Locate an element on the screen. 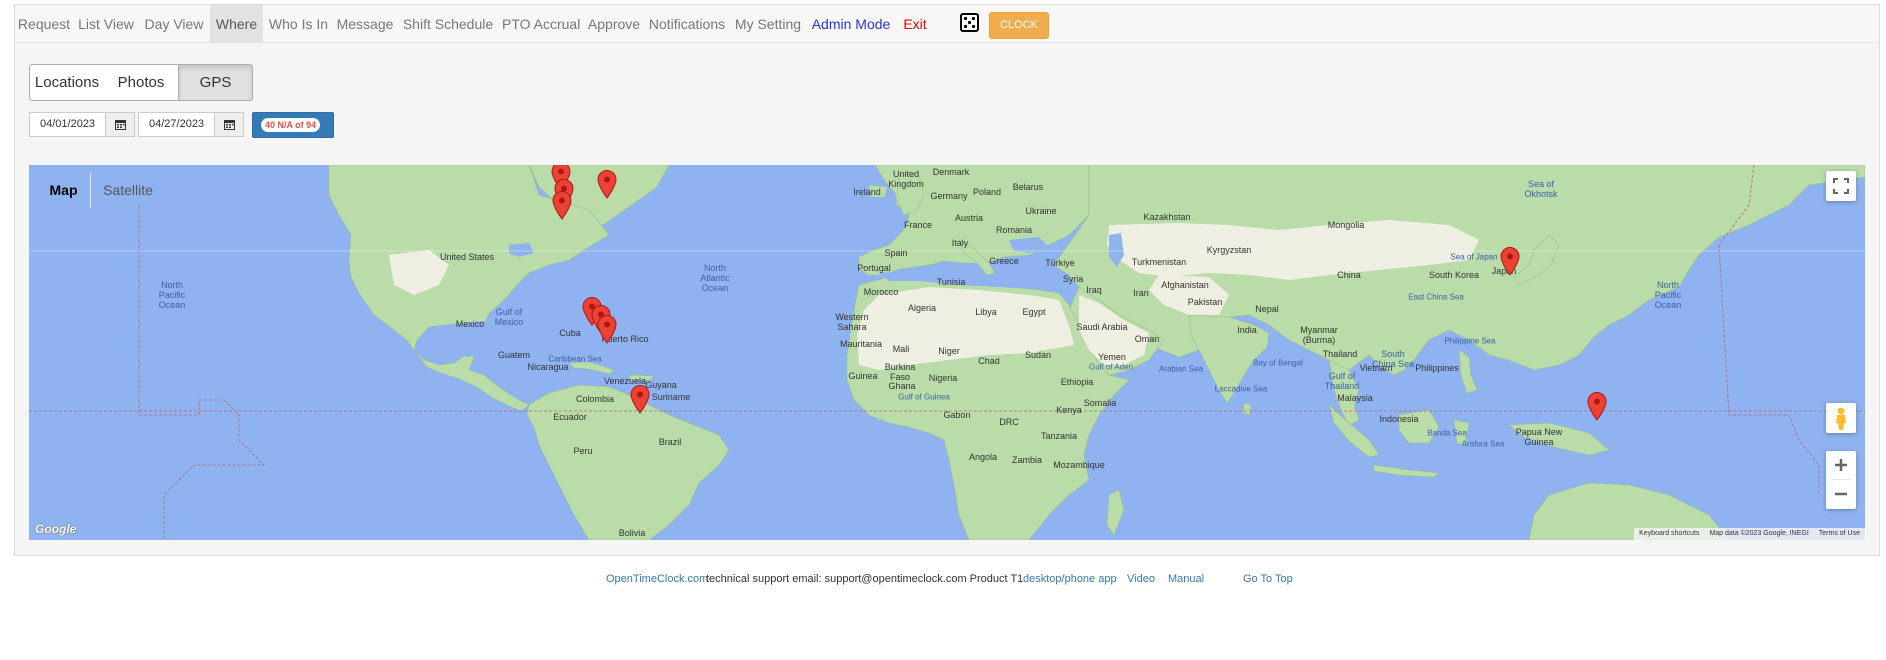 This screenshot has width=1886, height=660. zoom-out-button is located at coordinates (1841, 494).